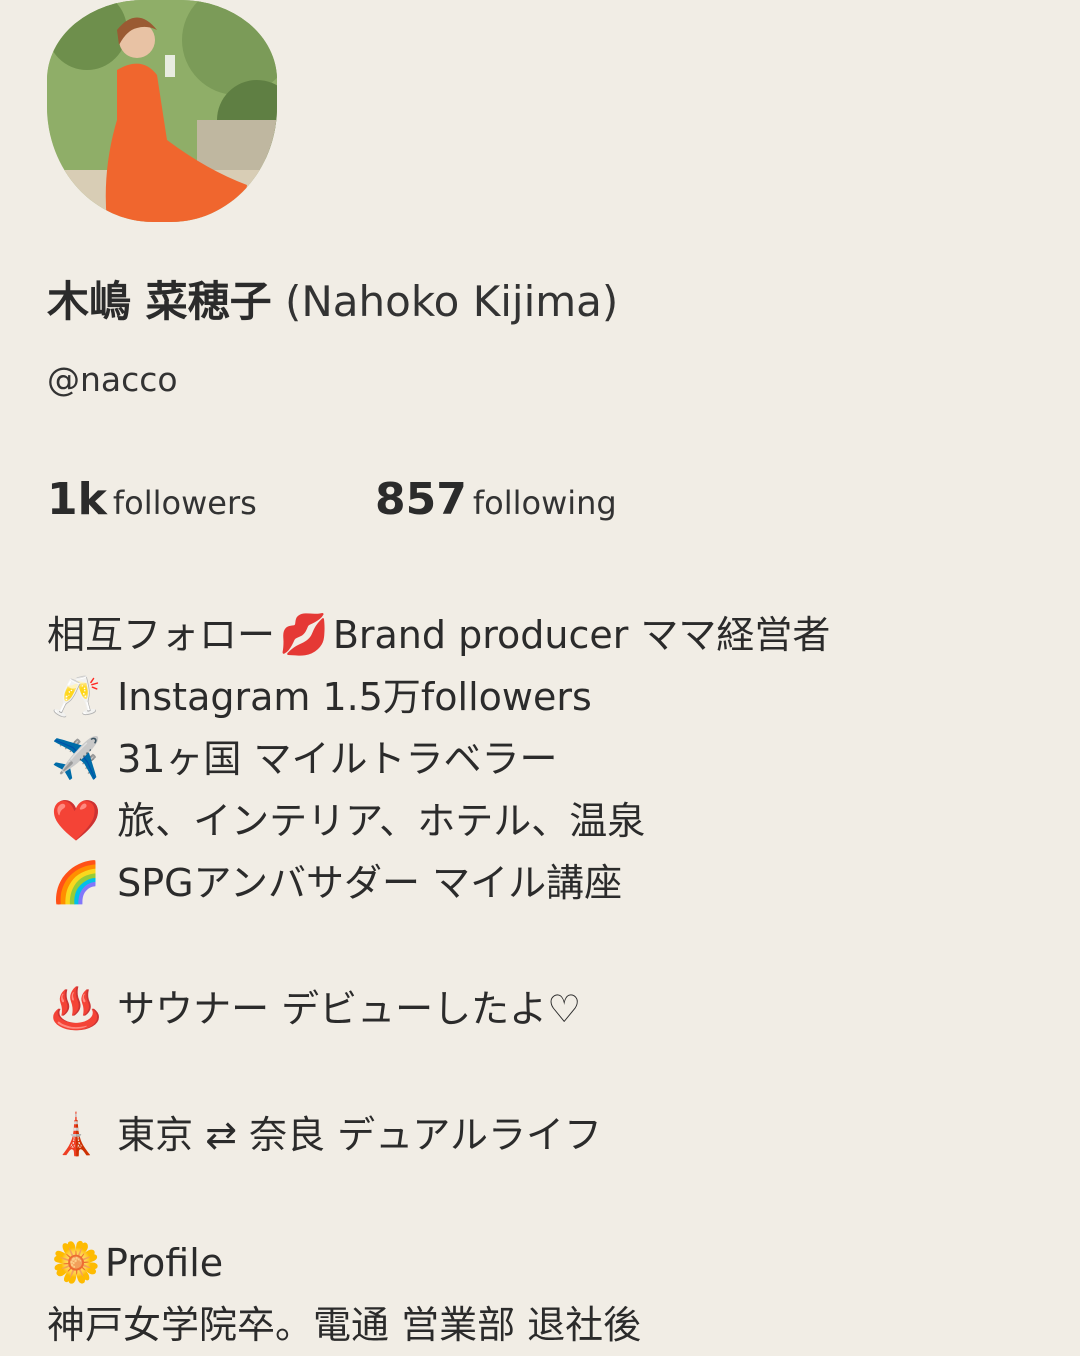 The width and height of the screenshot is (1080, 1356). What do you see at coordinates (76, 697) in the screenshot?
I see `champagne-icon: 🥂` at bounding box center [76, 697].